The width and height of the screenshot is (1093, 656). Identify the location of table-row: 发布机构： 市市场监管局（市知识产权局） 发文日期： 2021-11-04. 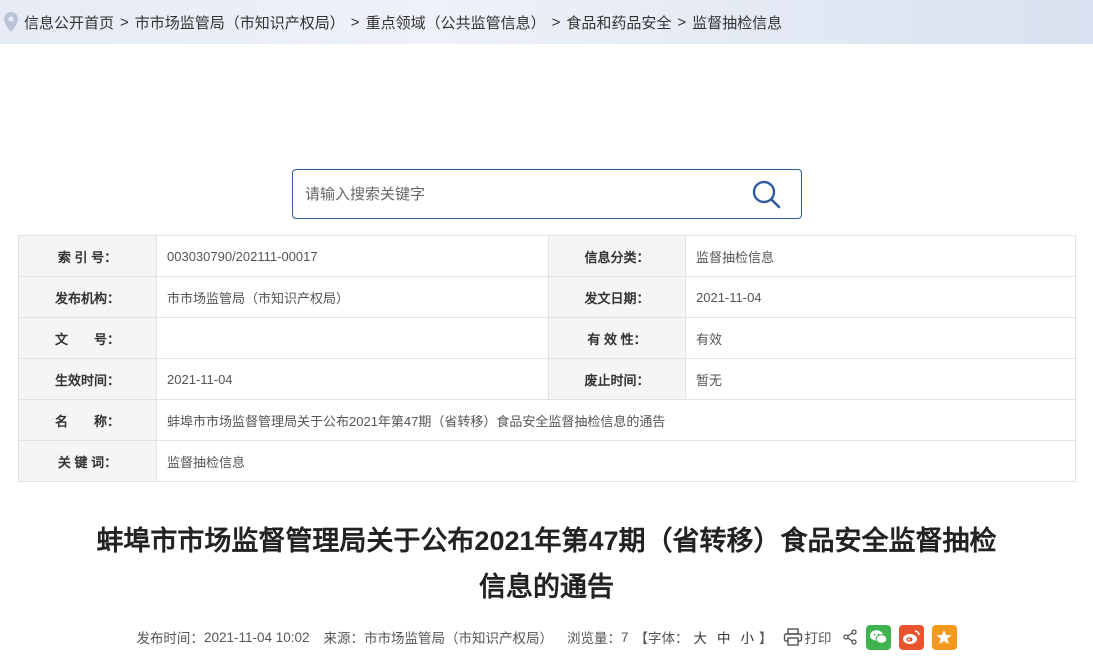
(547, 297).